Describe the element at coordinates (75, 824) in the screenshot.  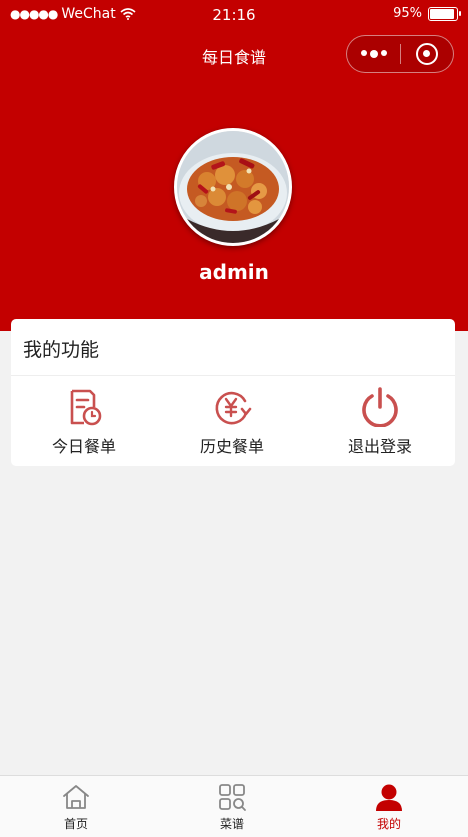
I see `tab-label: 首页` at that location.